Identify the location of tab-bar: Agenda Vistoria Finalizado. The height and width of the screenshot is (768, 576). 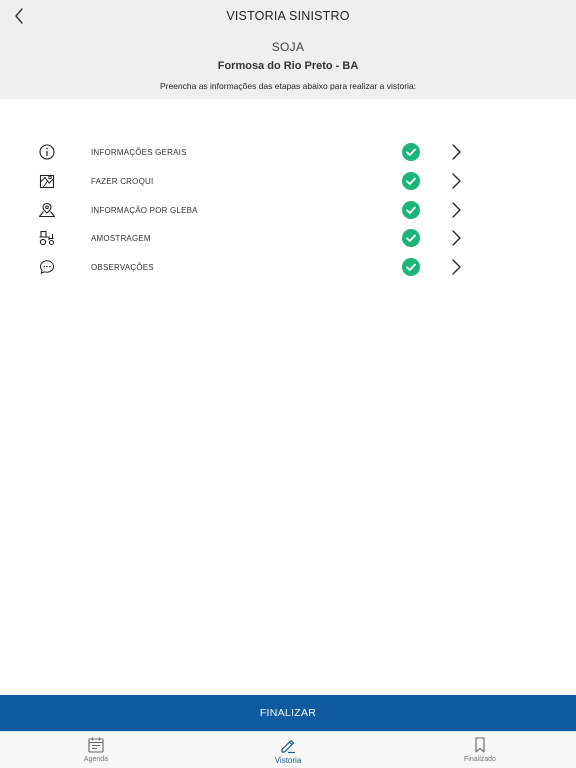
(288, 749).